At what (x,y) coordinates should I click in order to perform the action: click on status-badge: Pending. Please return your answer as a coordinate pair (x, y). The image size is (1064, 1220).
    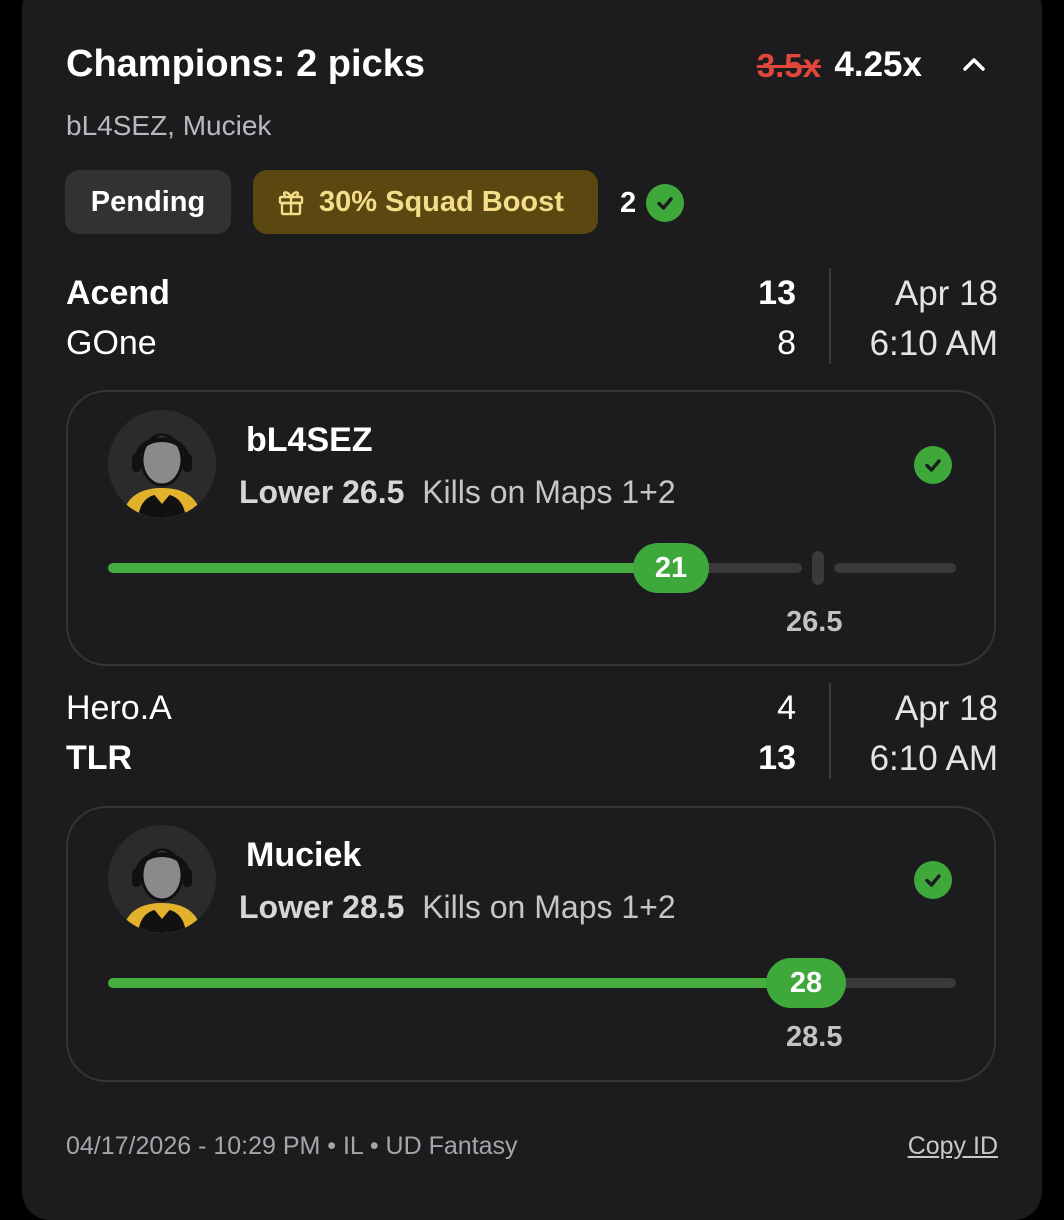
    Looking at the image, I should click on (148, 202).